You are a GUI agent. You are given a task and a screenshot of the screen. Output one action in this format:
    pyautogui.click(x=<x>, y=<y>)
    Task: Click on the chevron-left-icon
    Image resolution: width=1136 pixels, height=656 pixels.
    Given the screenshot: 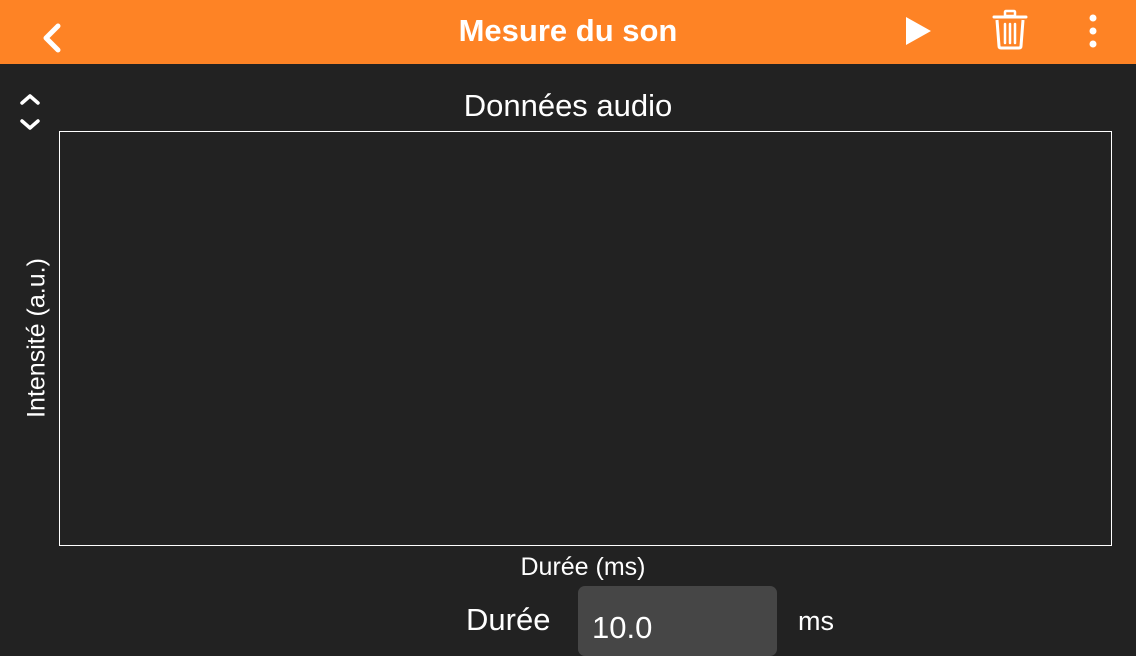 What is the action you would take?
    pyautogui.click(x=52, y=38)
    